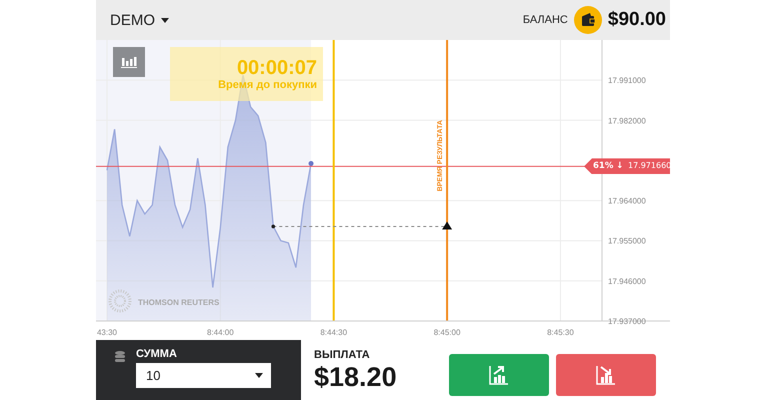 The width and height of the screenshot is (780, 400). I want to click on current-point, so click(311, 163).